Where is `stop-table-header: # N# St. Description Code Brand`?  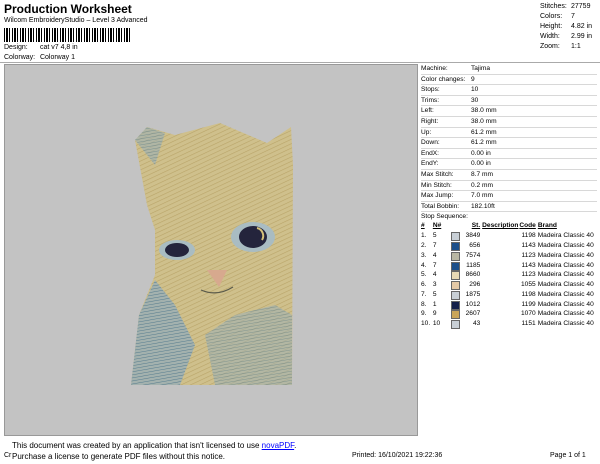 stop-table-header: # N# St. Description Code Brand is located at coordinates (509, 226).